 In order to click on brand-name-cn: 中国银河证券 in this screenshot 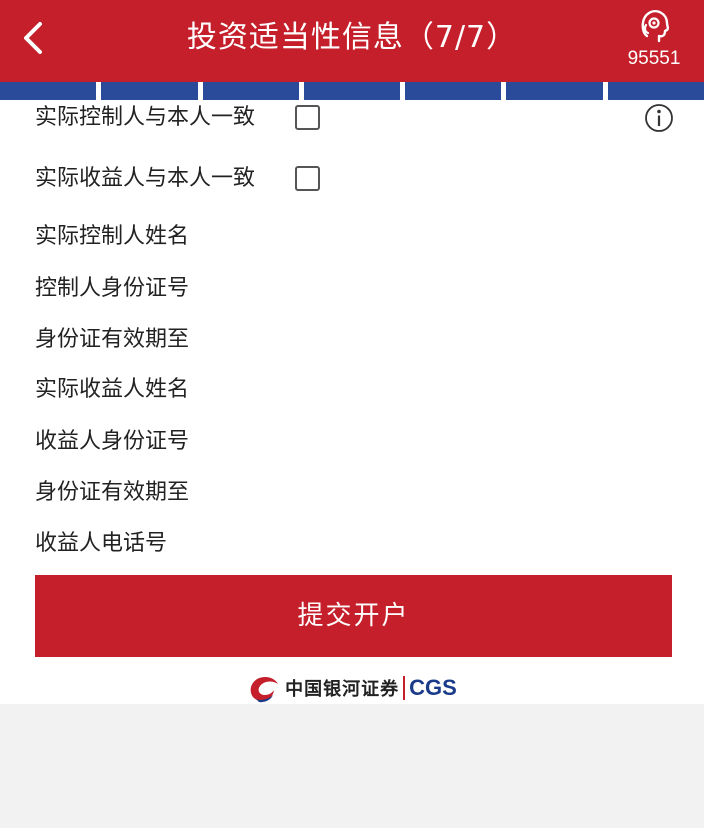, I will do `click(342, 689)`.